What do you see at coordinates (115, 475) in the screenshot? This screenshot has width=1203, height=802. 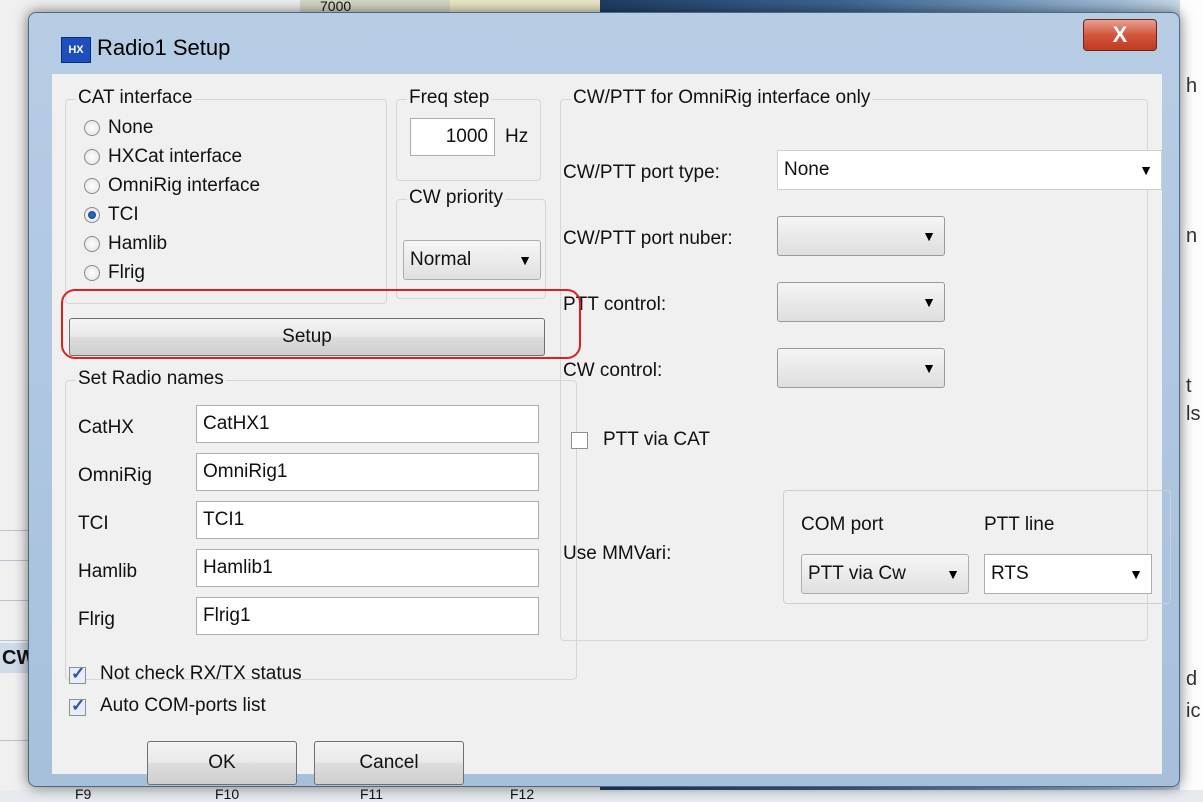 I see `radio-name-label-omnirig: OmniRig` at bounding box center [115, 475].